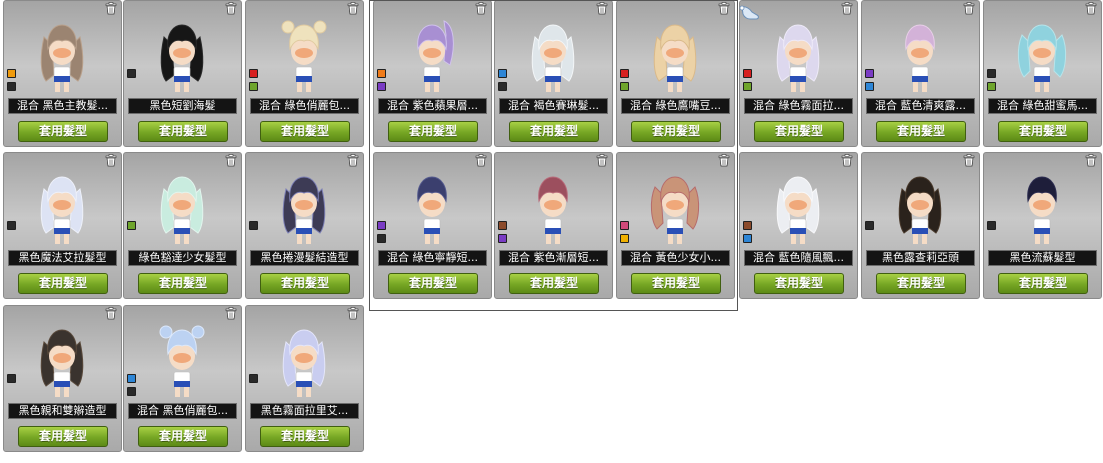  What do you see at coordinates (182, 378) in the screenshot?
I see `hairstyle-card: 混合 黑色俏麗包... 套用髮型` at bounding box center [182, 378].